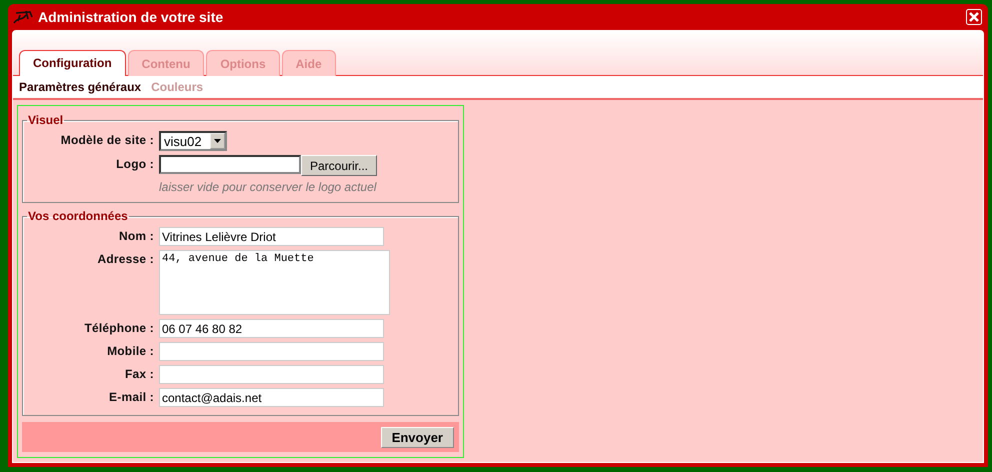  What do you see at coordinates (274, 282) in the screenshot?
I see `address-field: 44, avenue de la Muette` at bounding box center [274, 282].